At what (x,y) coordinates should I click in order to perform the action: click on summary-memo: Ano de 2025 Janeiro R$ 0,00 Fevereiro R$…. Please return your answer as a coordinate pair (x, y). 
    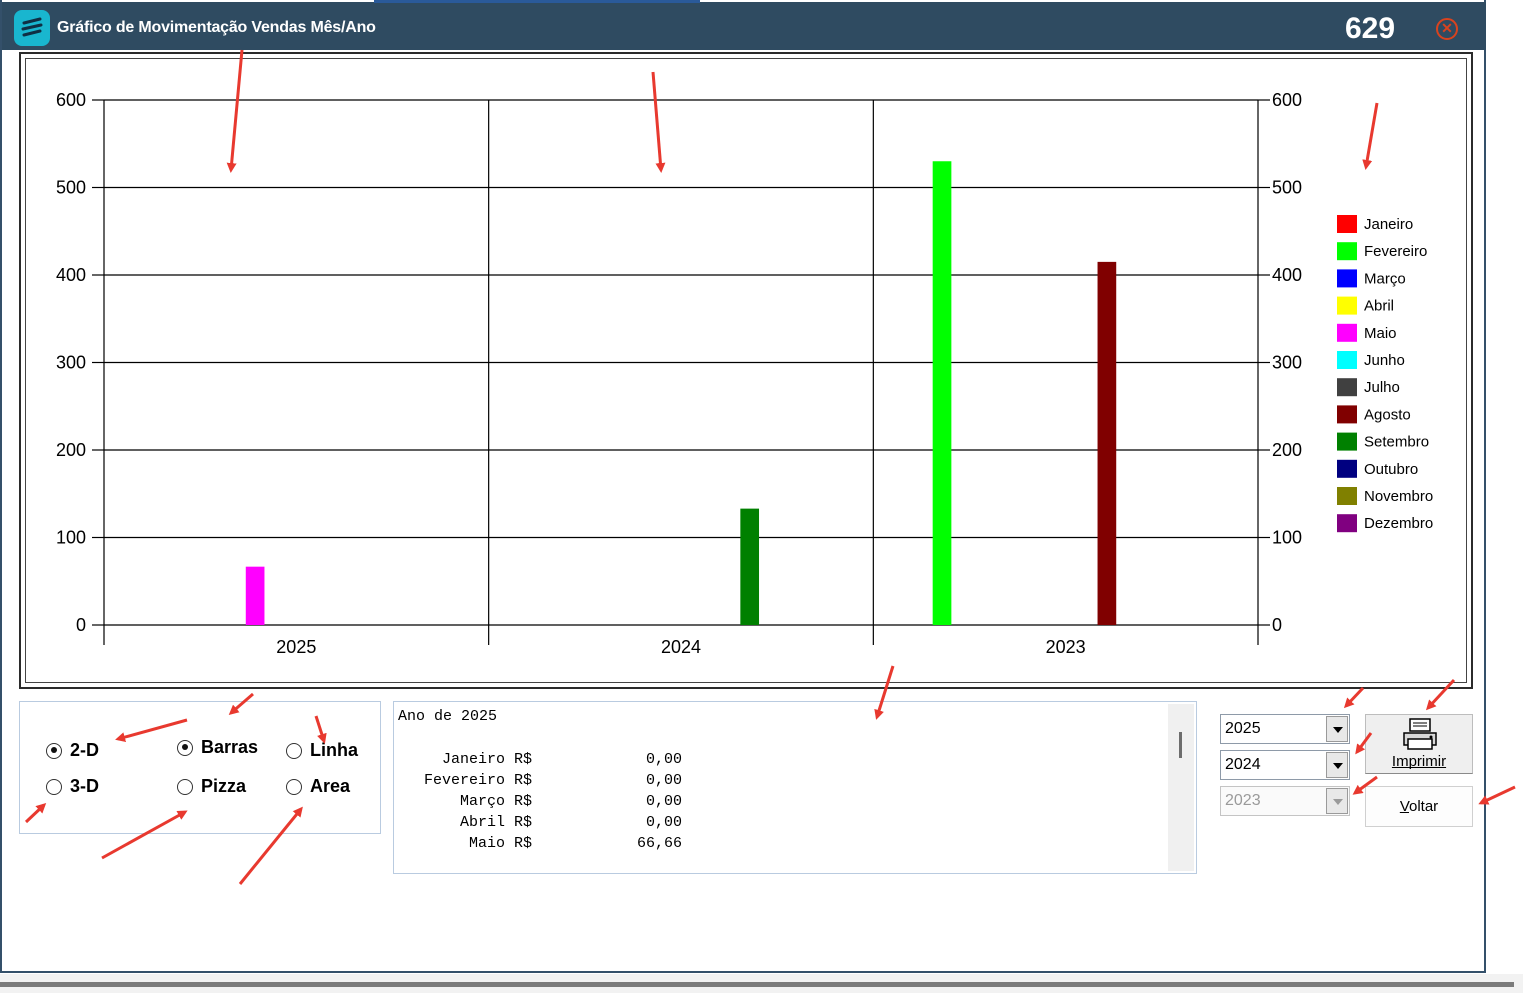
    Looking at the image, I should click on (795, 787).